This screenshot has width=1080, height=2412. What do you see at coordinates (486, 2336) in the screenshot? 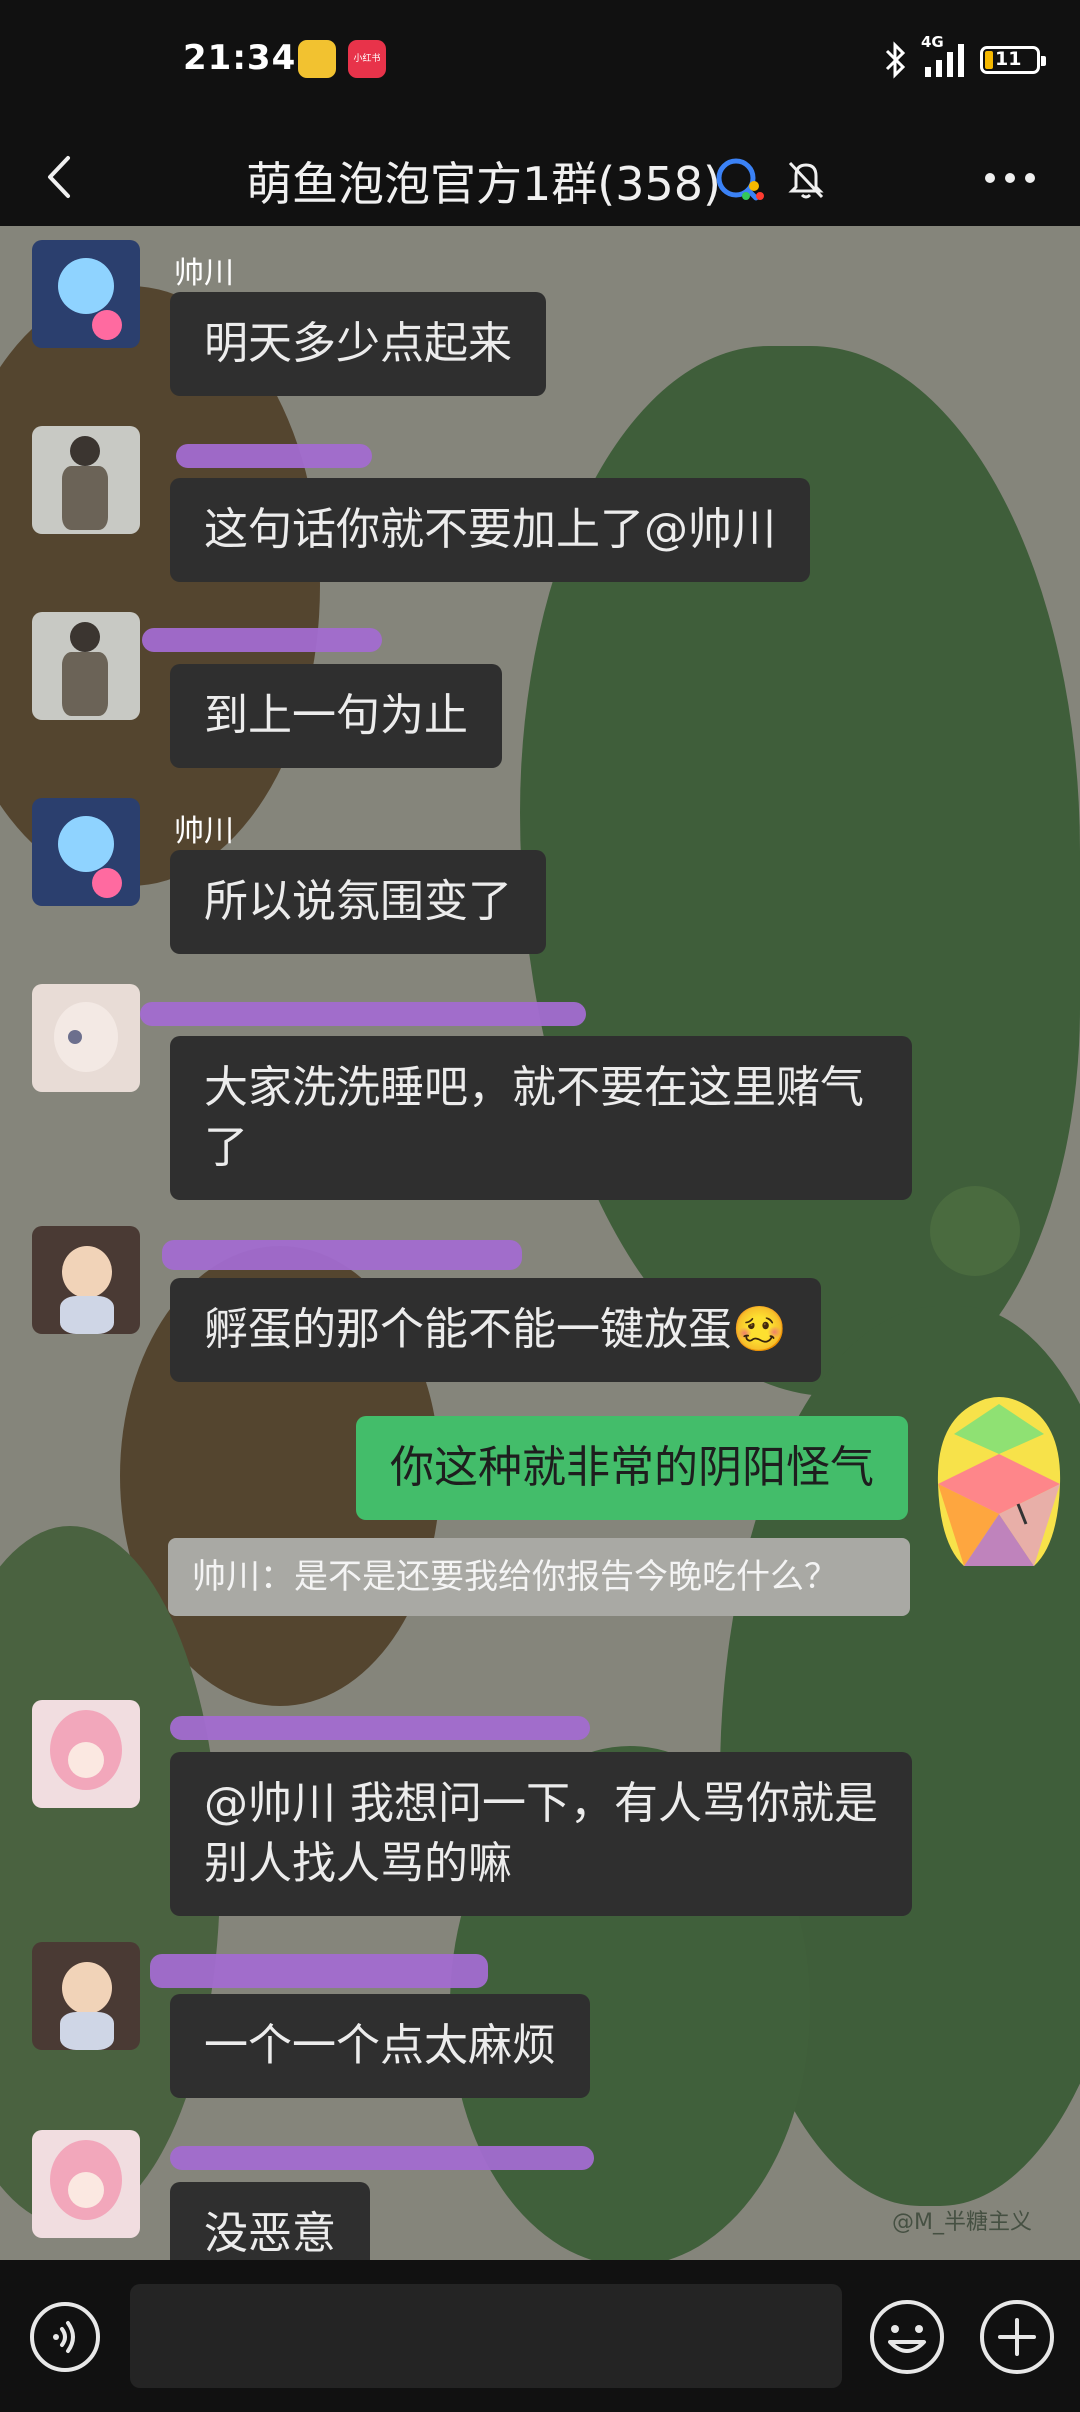
I see `message-input` at bounding box center [486, 2336].